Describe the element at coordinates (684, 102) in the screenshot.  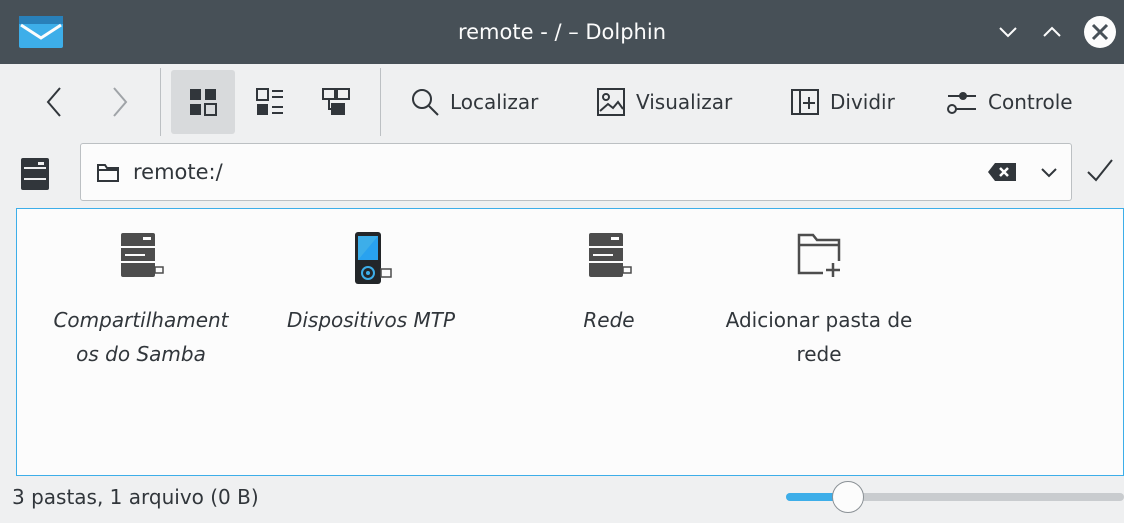
I see `preview-label: Visualizar` at that location.